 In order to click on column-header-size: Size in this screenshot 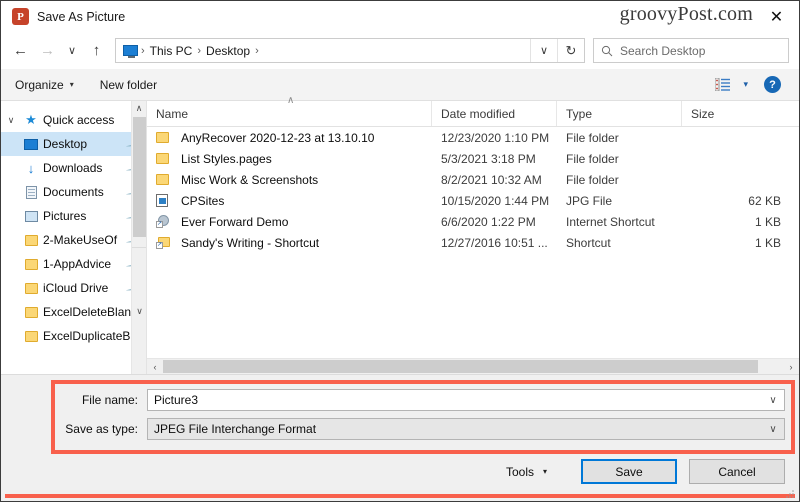, I will do `click(740, 113)`.